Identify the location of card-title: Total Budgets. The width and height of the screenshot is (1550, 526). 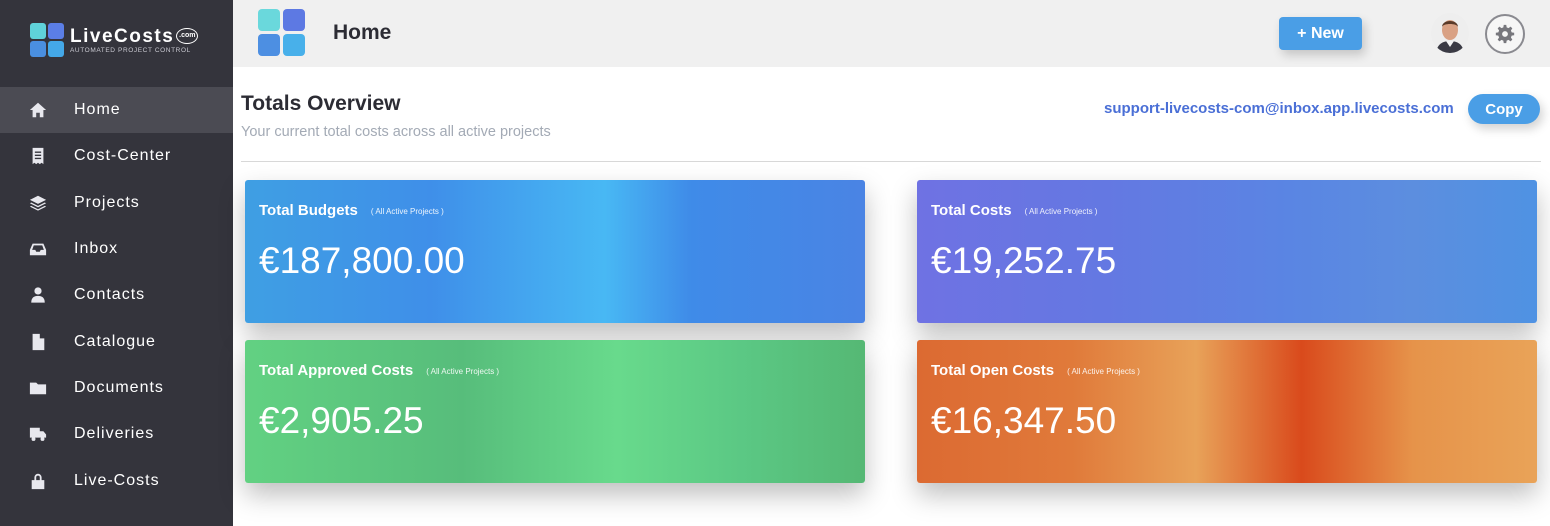
(308, 210).